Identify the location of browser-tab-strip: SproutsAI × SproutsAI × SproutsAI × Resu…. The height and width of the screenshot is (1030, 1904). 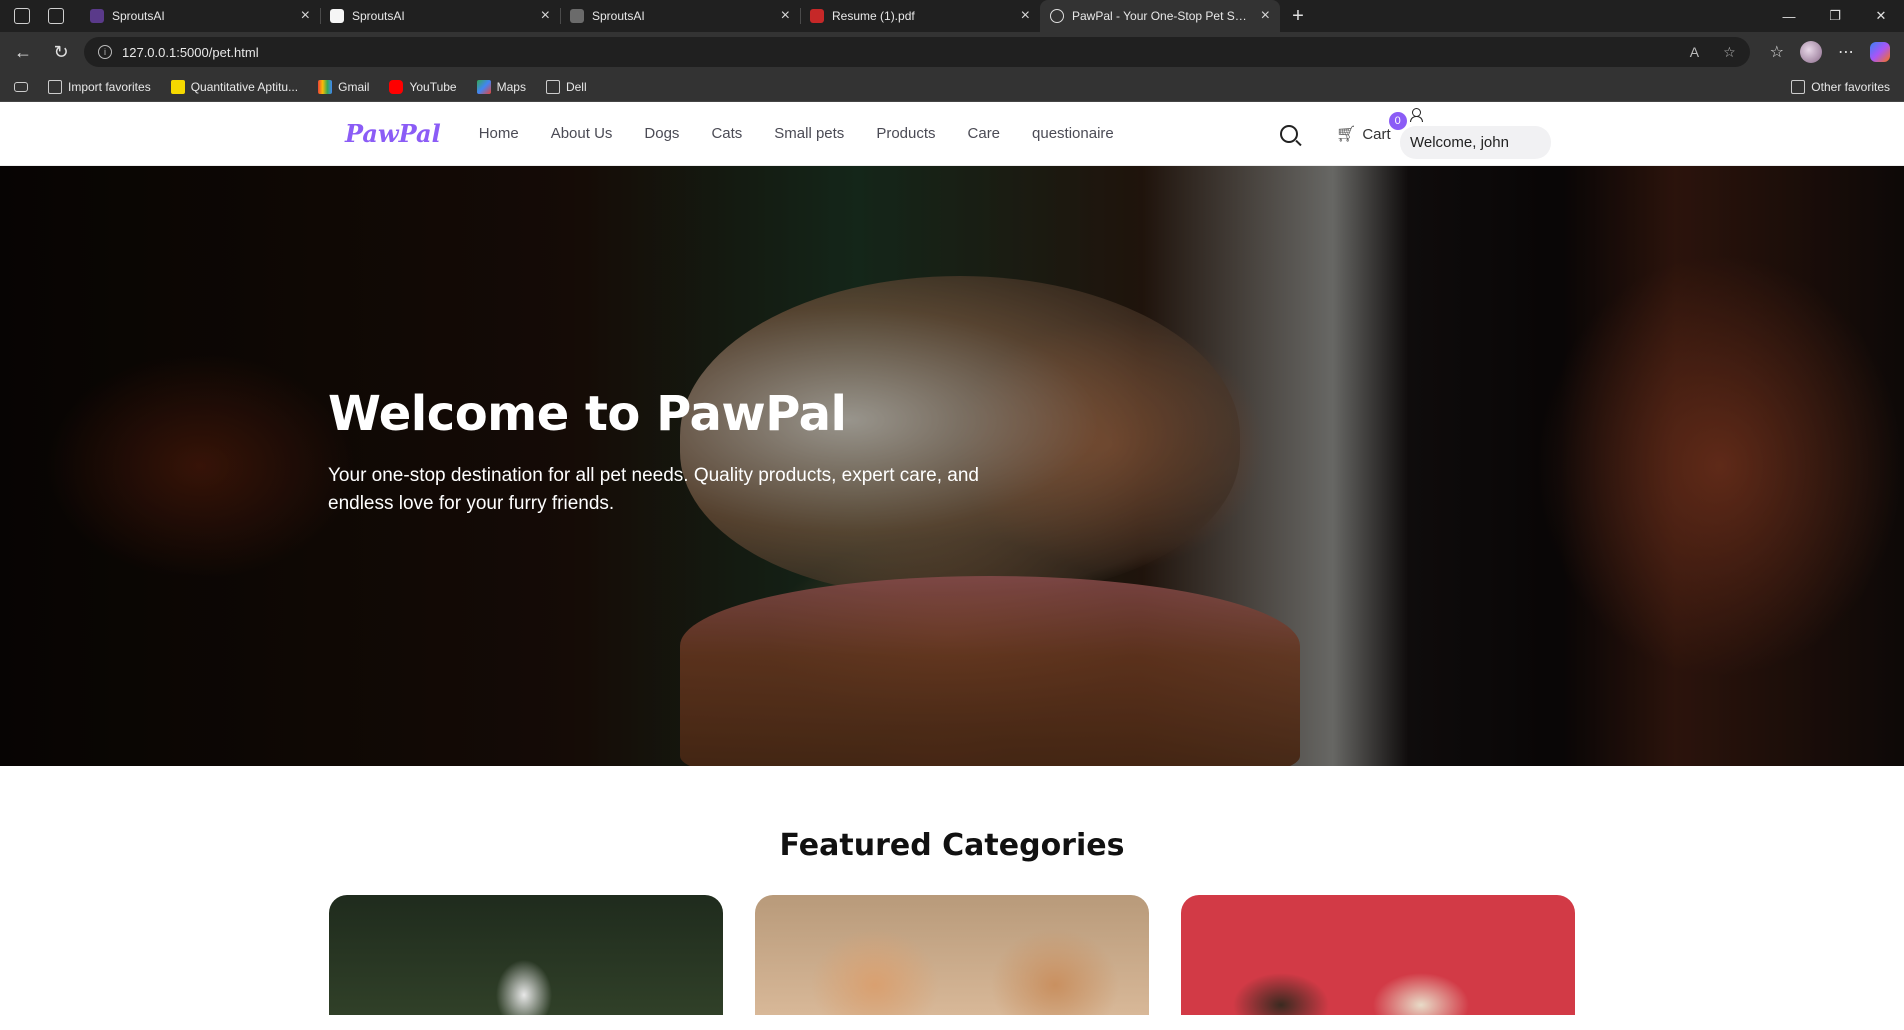
(952, 16).